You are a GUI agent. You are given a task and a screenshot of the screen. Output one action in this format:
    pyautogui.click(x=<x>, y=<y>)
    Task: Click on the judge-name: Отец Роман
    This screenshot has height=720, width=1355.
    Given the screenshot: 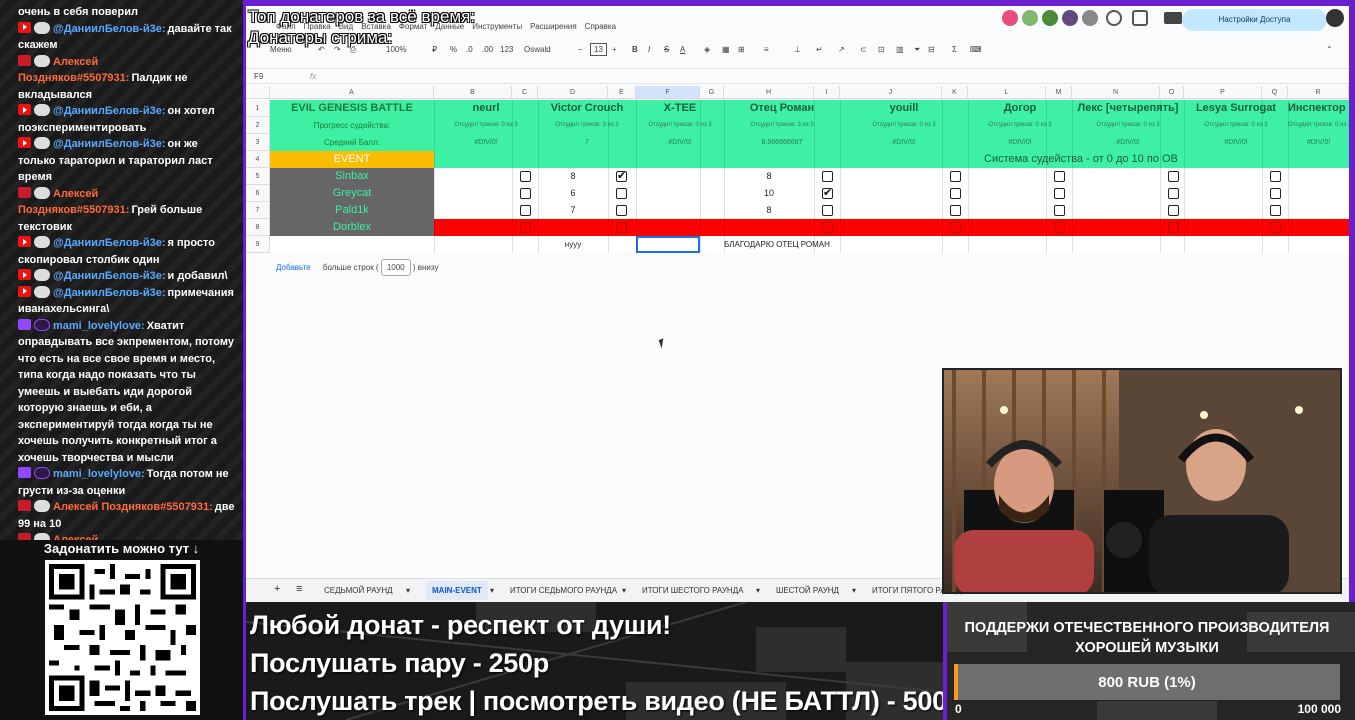 What is the action you would take?
    pyautogui.click(x=782, y=108)
    